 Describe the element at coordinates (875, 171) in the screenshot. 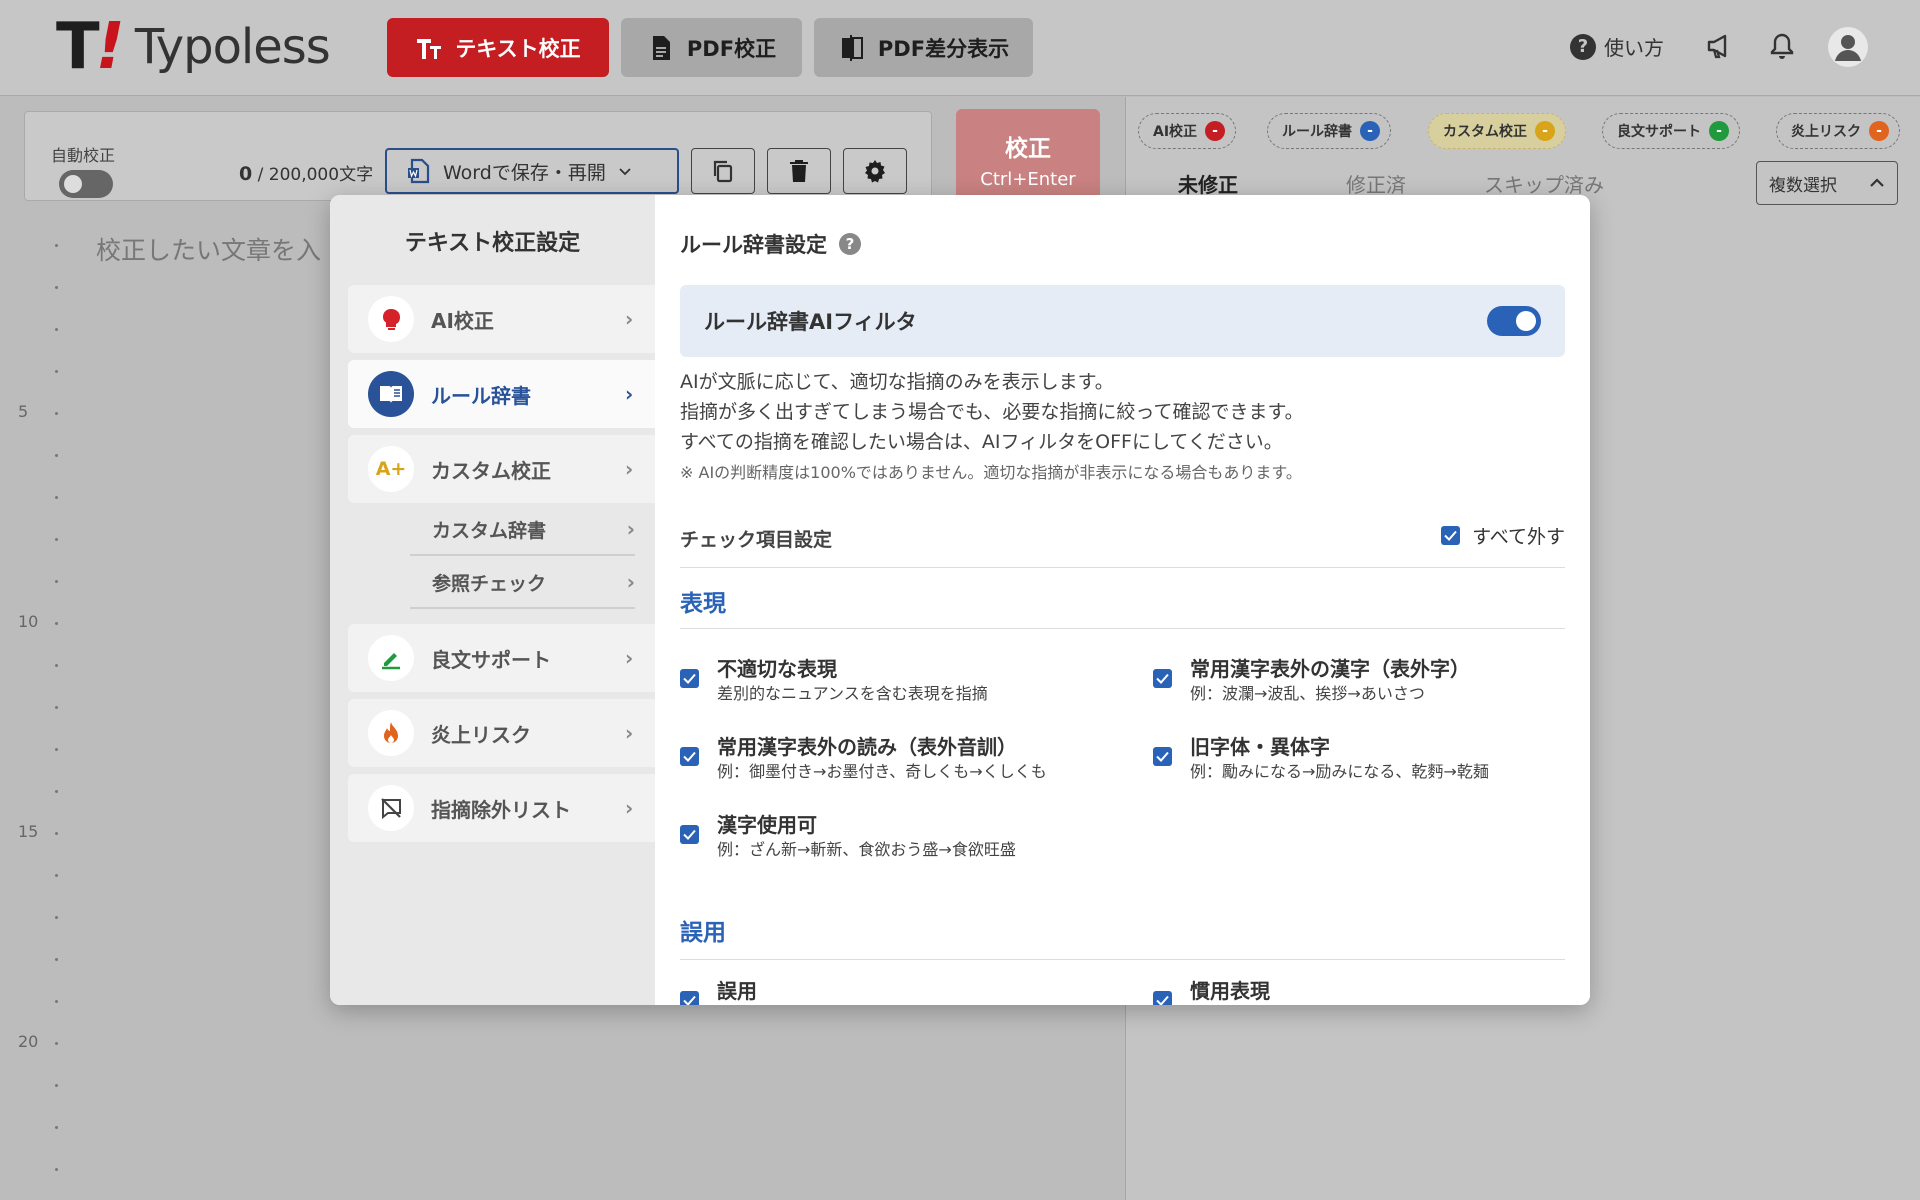

I see `settings-button` at that location.